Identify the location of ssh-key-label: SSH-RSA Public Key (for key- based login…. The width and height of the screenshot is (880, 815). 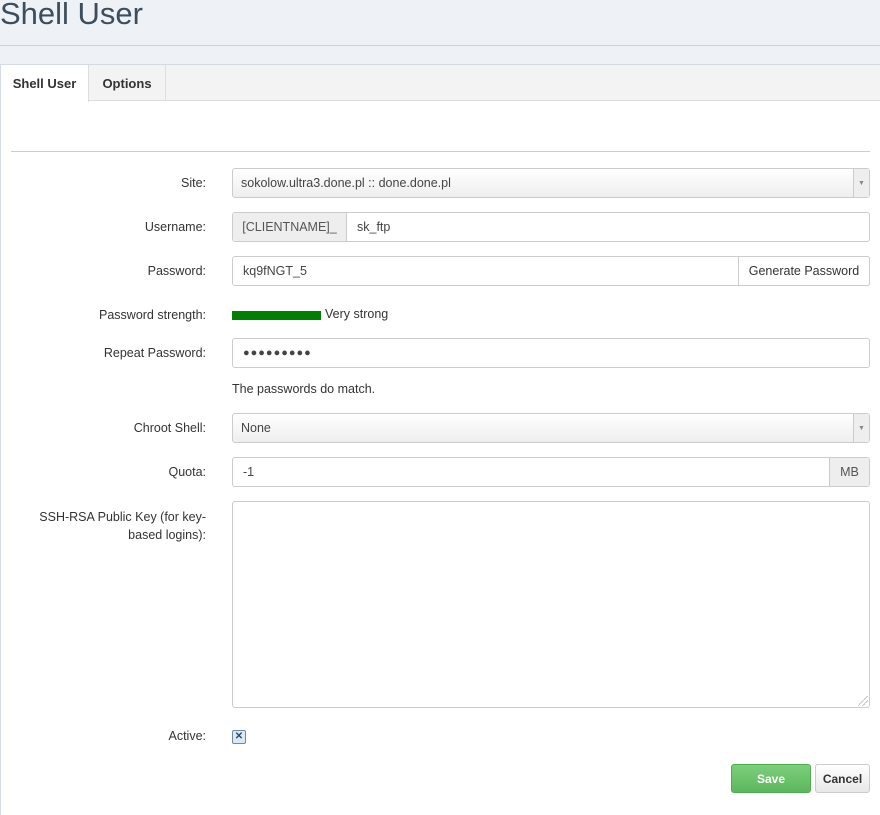
(122, 526).